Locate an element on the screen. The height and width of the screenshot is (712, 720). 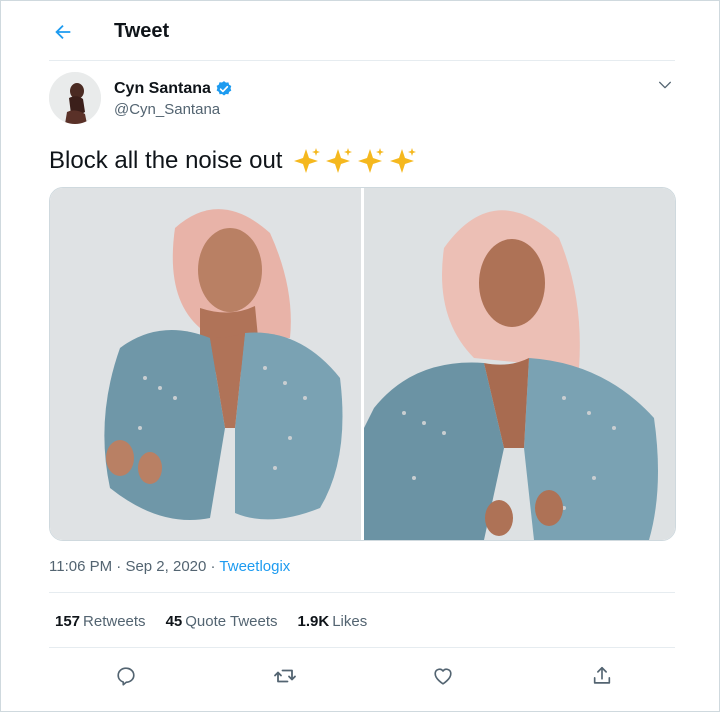
back-arrow-icon is located at coordinates (63, 32).